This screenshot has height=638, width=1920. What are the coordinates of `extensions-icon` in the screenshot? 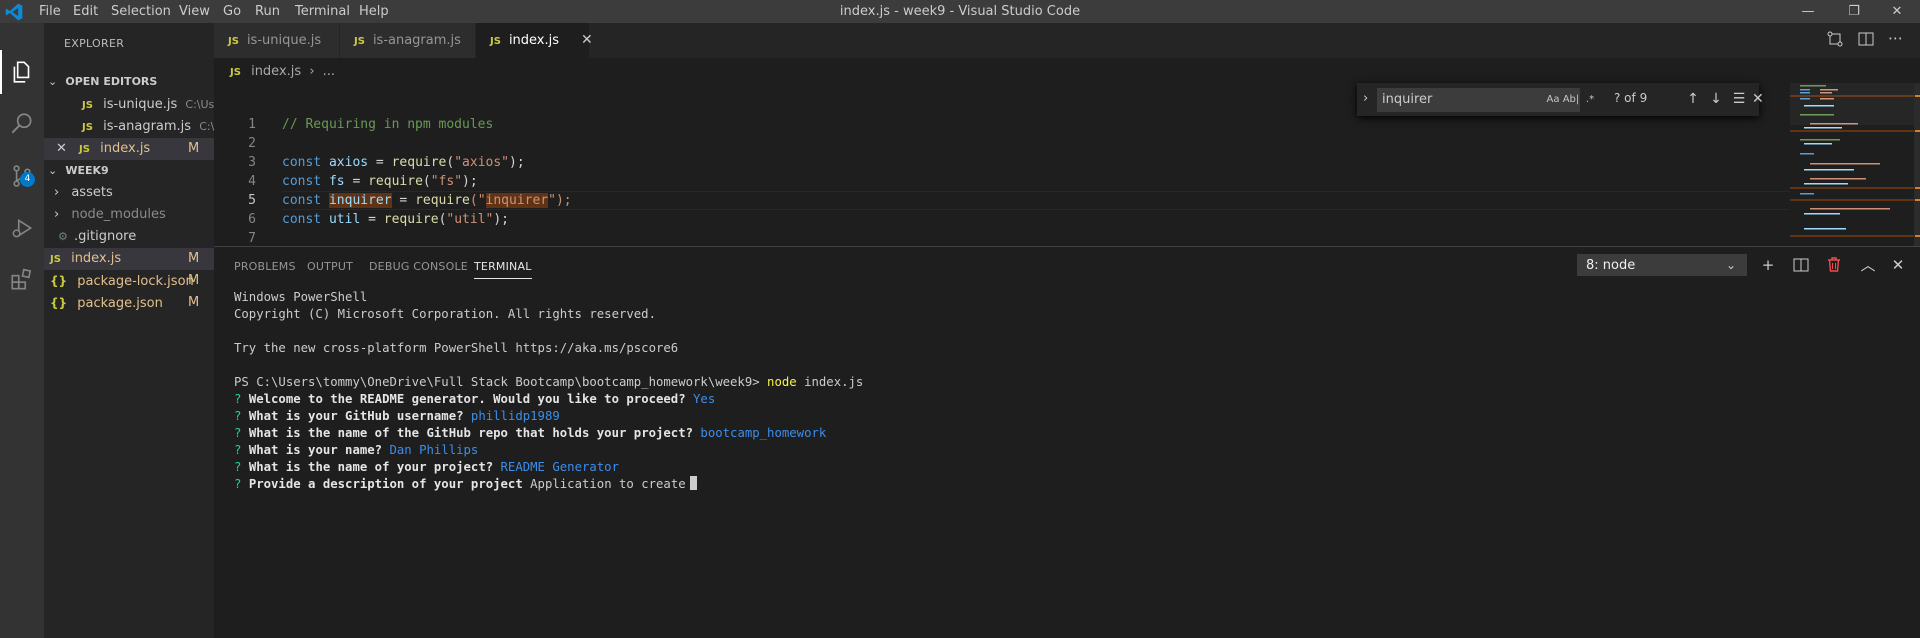 It's located at (22, 280).